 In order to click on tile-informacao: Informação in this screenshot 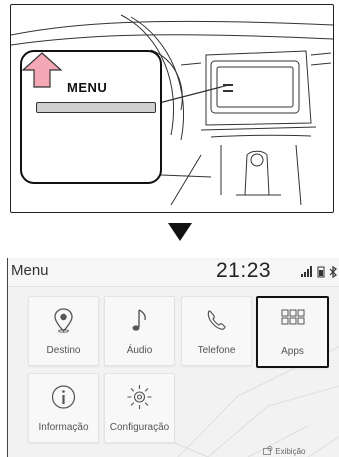, I will do `click(63, 408)`.